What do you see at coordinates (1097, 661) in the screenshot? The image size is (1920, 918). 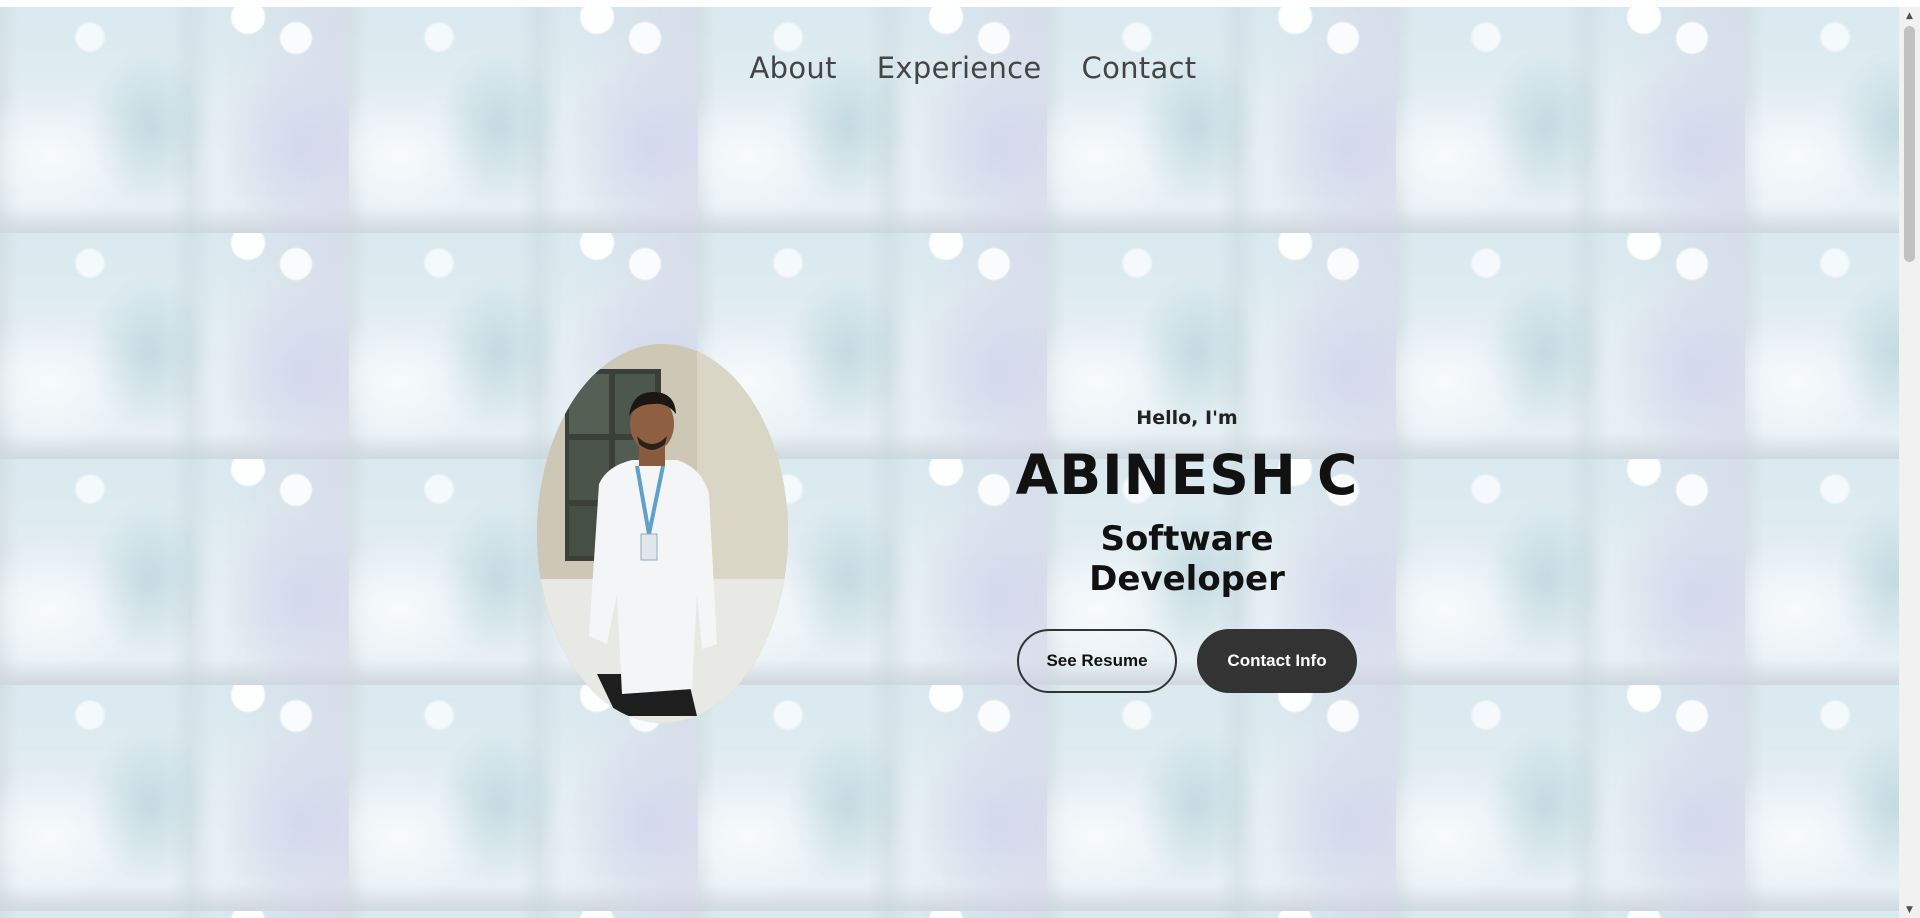 I see `see-resume-button: See Resume` at bounding box center [1097, 661].